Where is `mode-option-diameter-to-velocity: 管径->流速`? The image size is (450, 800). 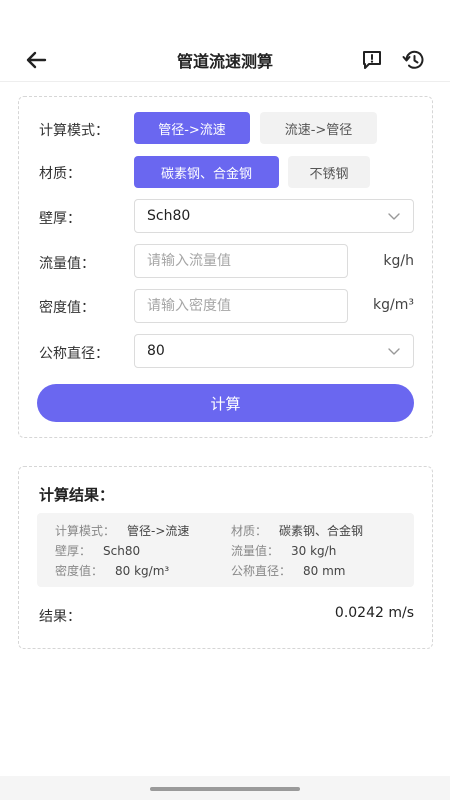
mode-option-diameter-to-velocity: 管径->流速 is located at coordinates (192, 128).